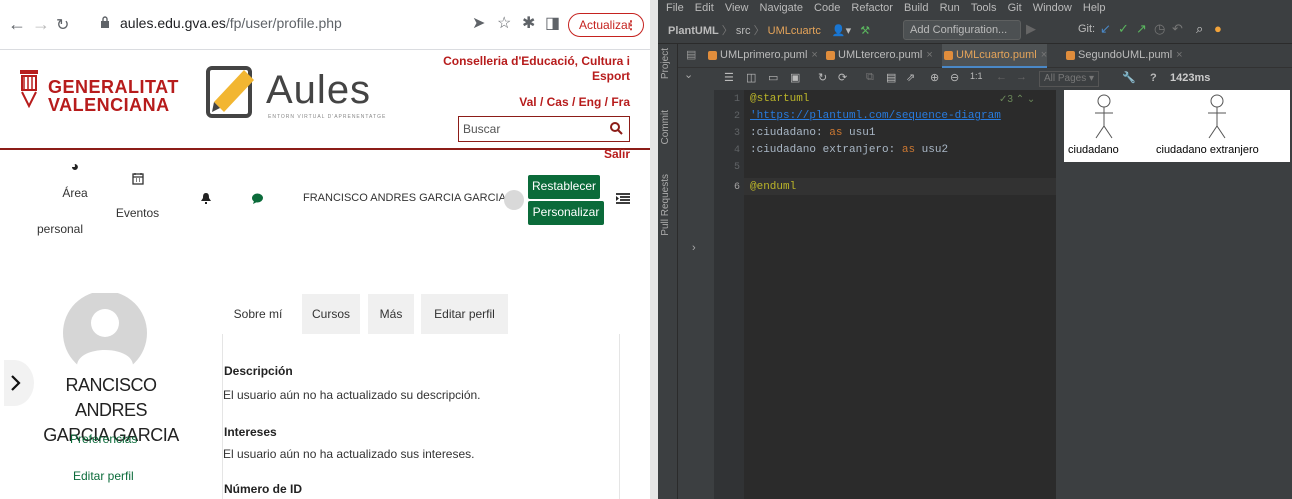 Image resolution: width=1292 pixels, height=499 pixels. I want to click on layout-preview-icon: ▭, so click(773, 77).